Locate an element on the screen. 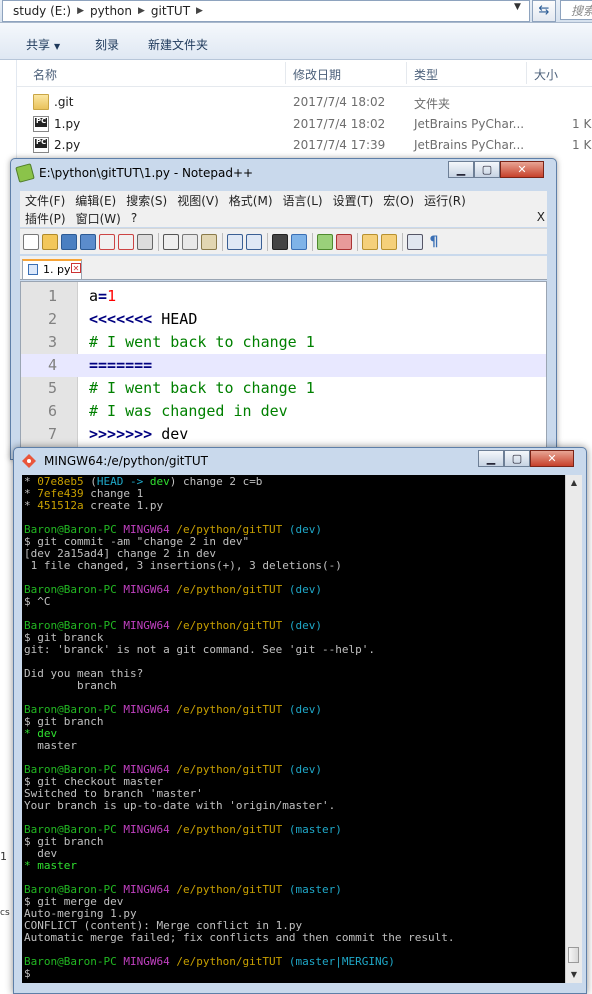 This screenshot has width=592, height=994. column-size: 大小 is located at coordinates (546, 74).